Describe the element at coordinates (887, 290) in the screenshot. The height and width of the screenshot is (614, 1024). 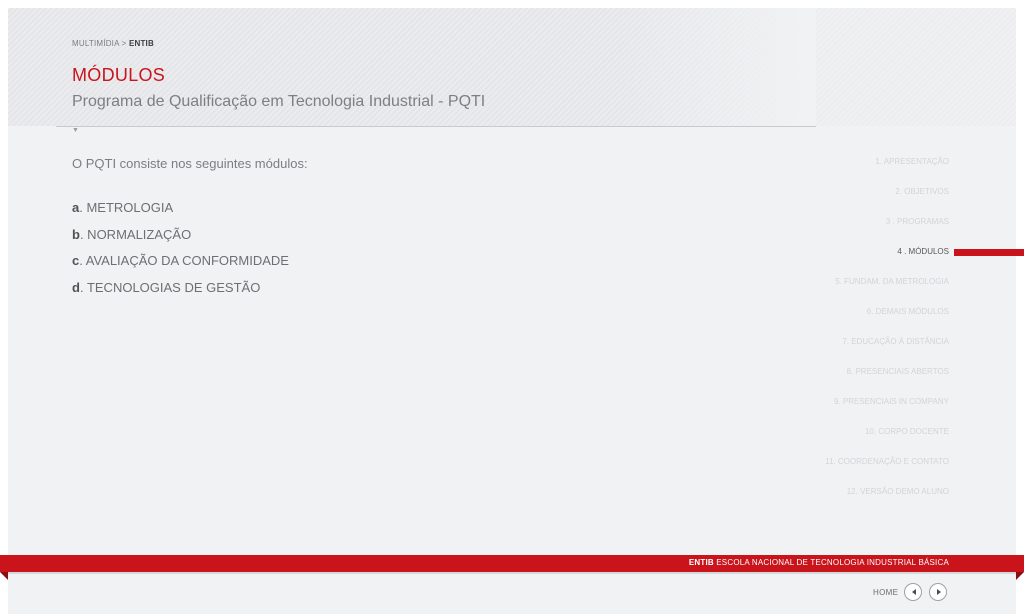
I see `nav-item-fundam-metrologia: 5. FUNDAM. DA METROLOGIA` at that location.